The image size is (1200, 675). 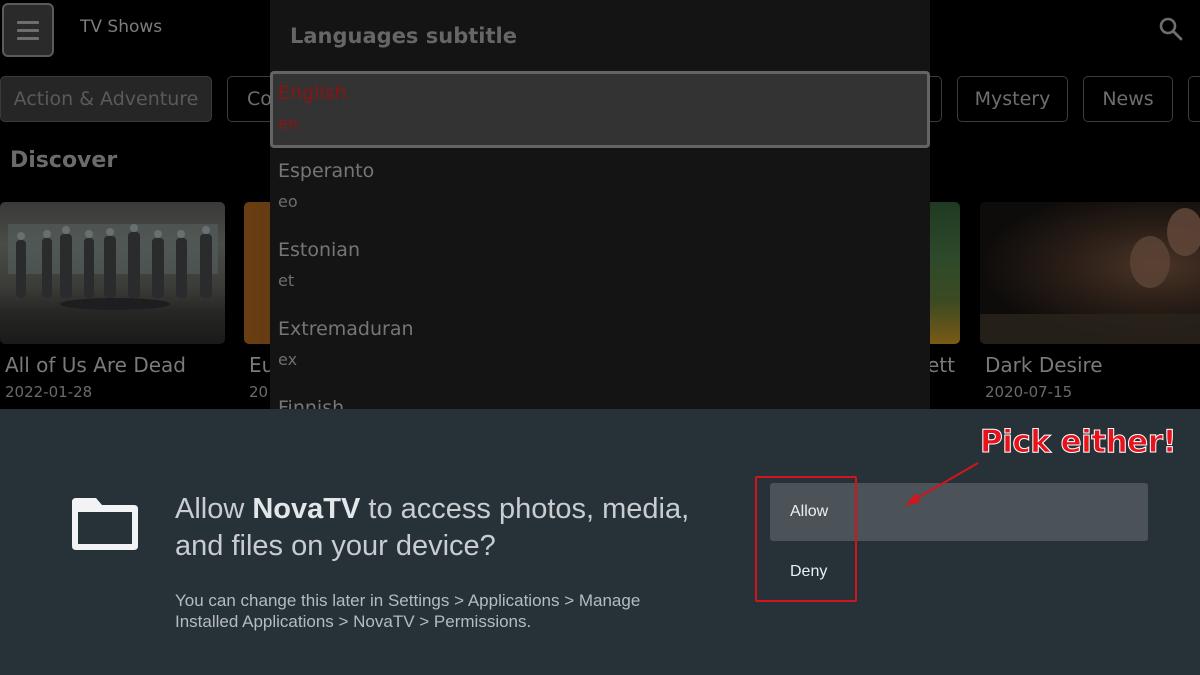 What do you see at coordinates (326, 171) in the screenshot?
I see `language-name: Esperanto` at bounding box center [326, 171].